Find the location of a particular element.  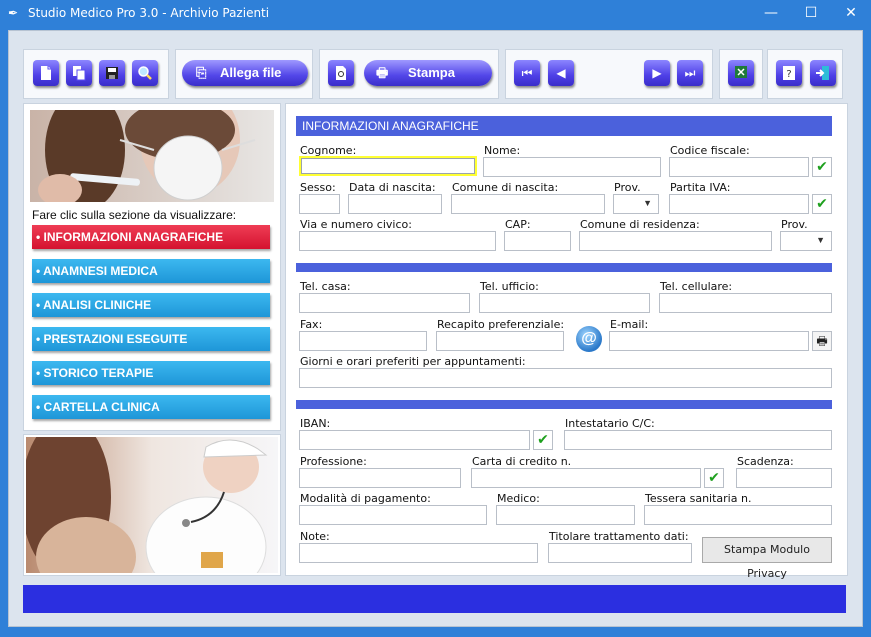

navigation-hint: Fare clic sulla sezione da visualizzare: is located at coordinates (134, 215).